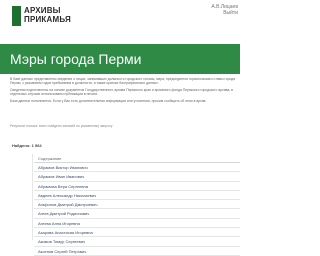 This screenshot has width=320, height=256. I want to click on row-link: Авдеев Александр Николаевич, so click(67, 195).